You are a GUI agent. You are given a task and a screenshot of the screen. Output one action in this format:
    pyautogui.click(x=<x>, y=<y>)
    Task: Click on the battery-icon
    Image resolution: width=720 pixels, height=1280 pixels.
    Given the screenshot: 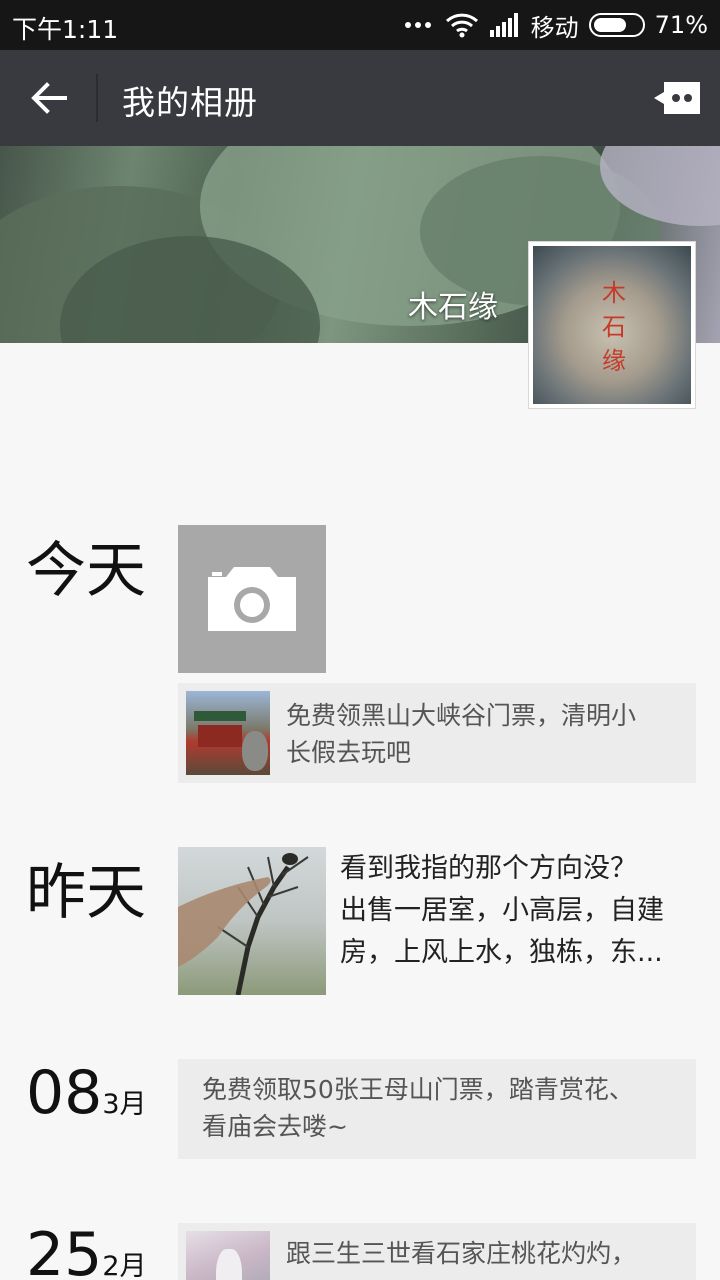 What is the action you would take?
    pyautogui.click(x=616, y=25)
    